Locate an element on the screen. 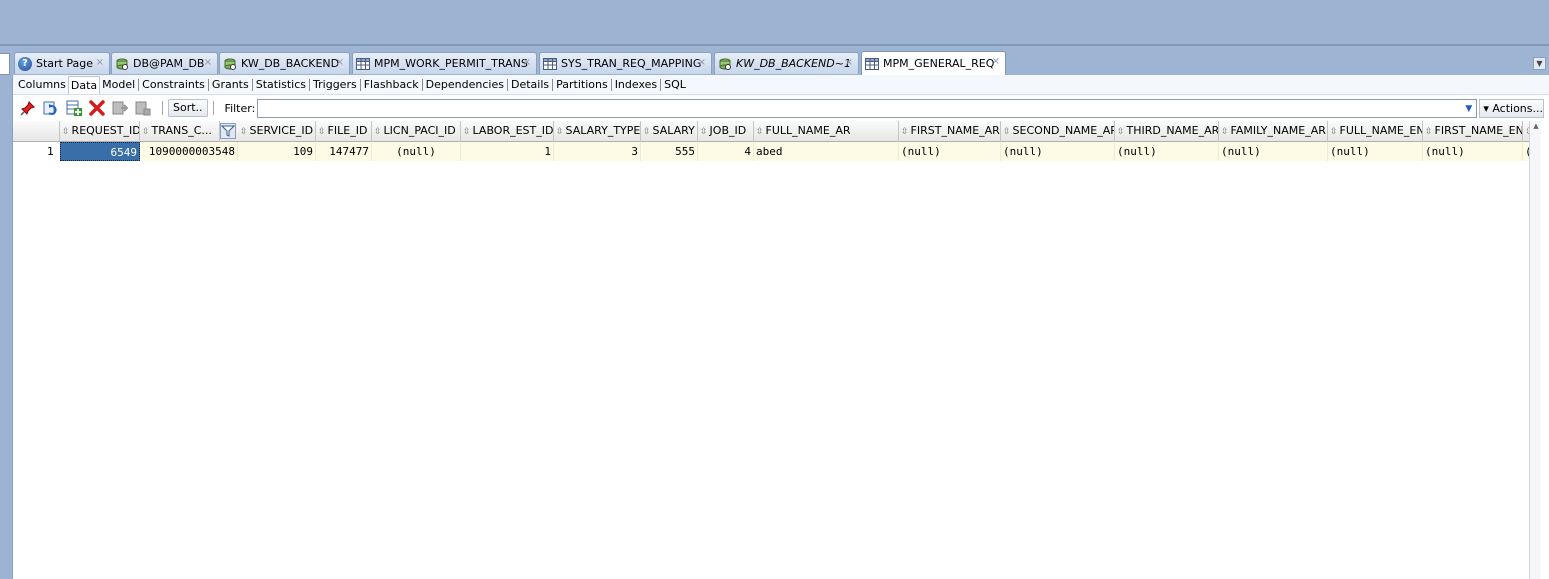 This screenshot has width=1549, height=579. row-number: 1 is located at coordinates (36, 151).